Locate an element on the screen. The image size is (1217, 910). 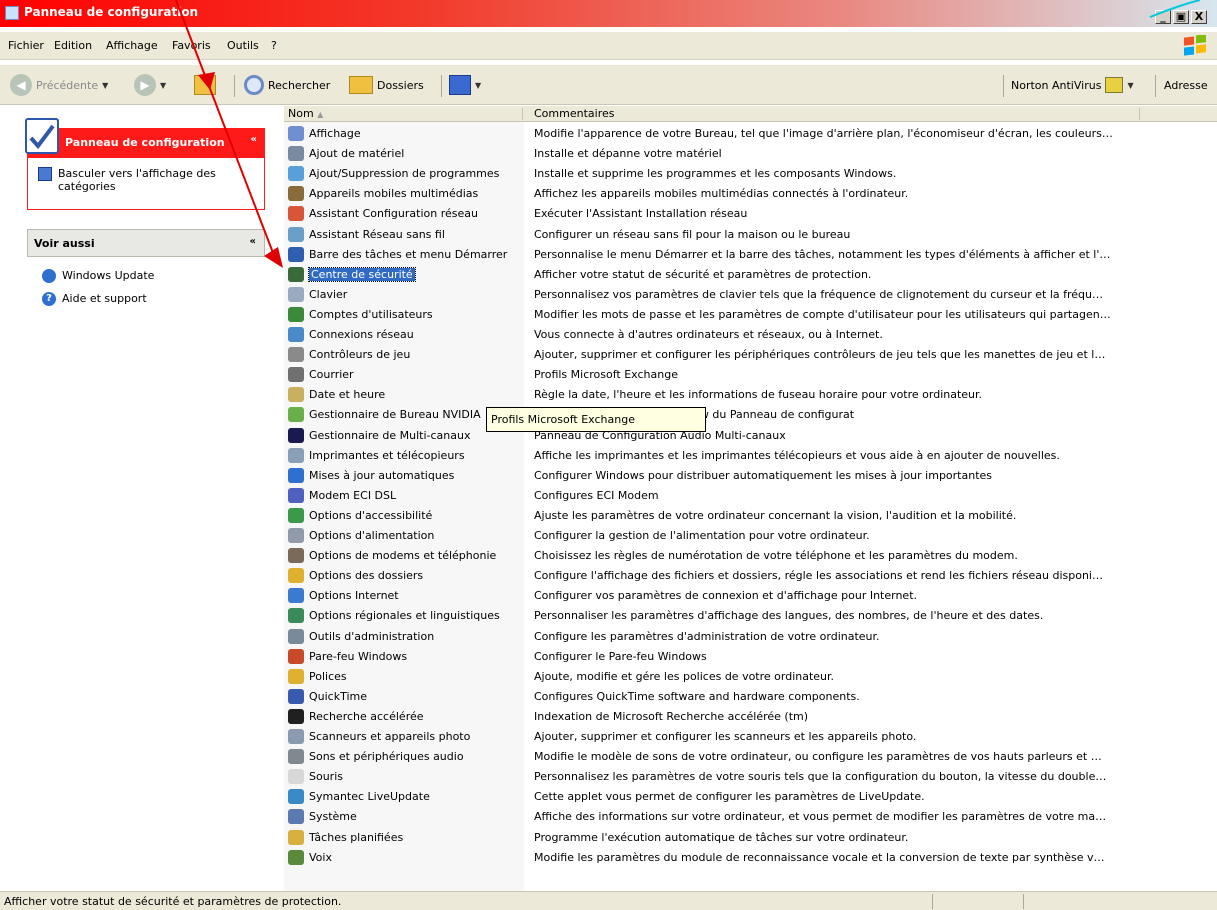
search-button: Rechercher is located at coordinates (287, 85).